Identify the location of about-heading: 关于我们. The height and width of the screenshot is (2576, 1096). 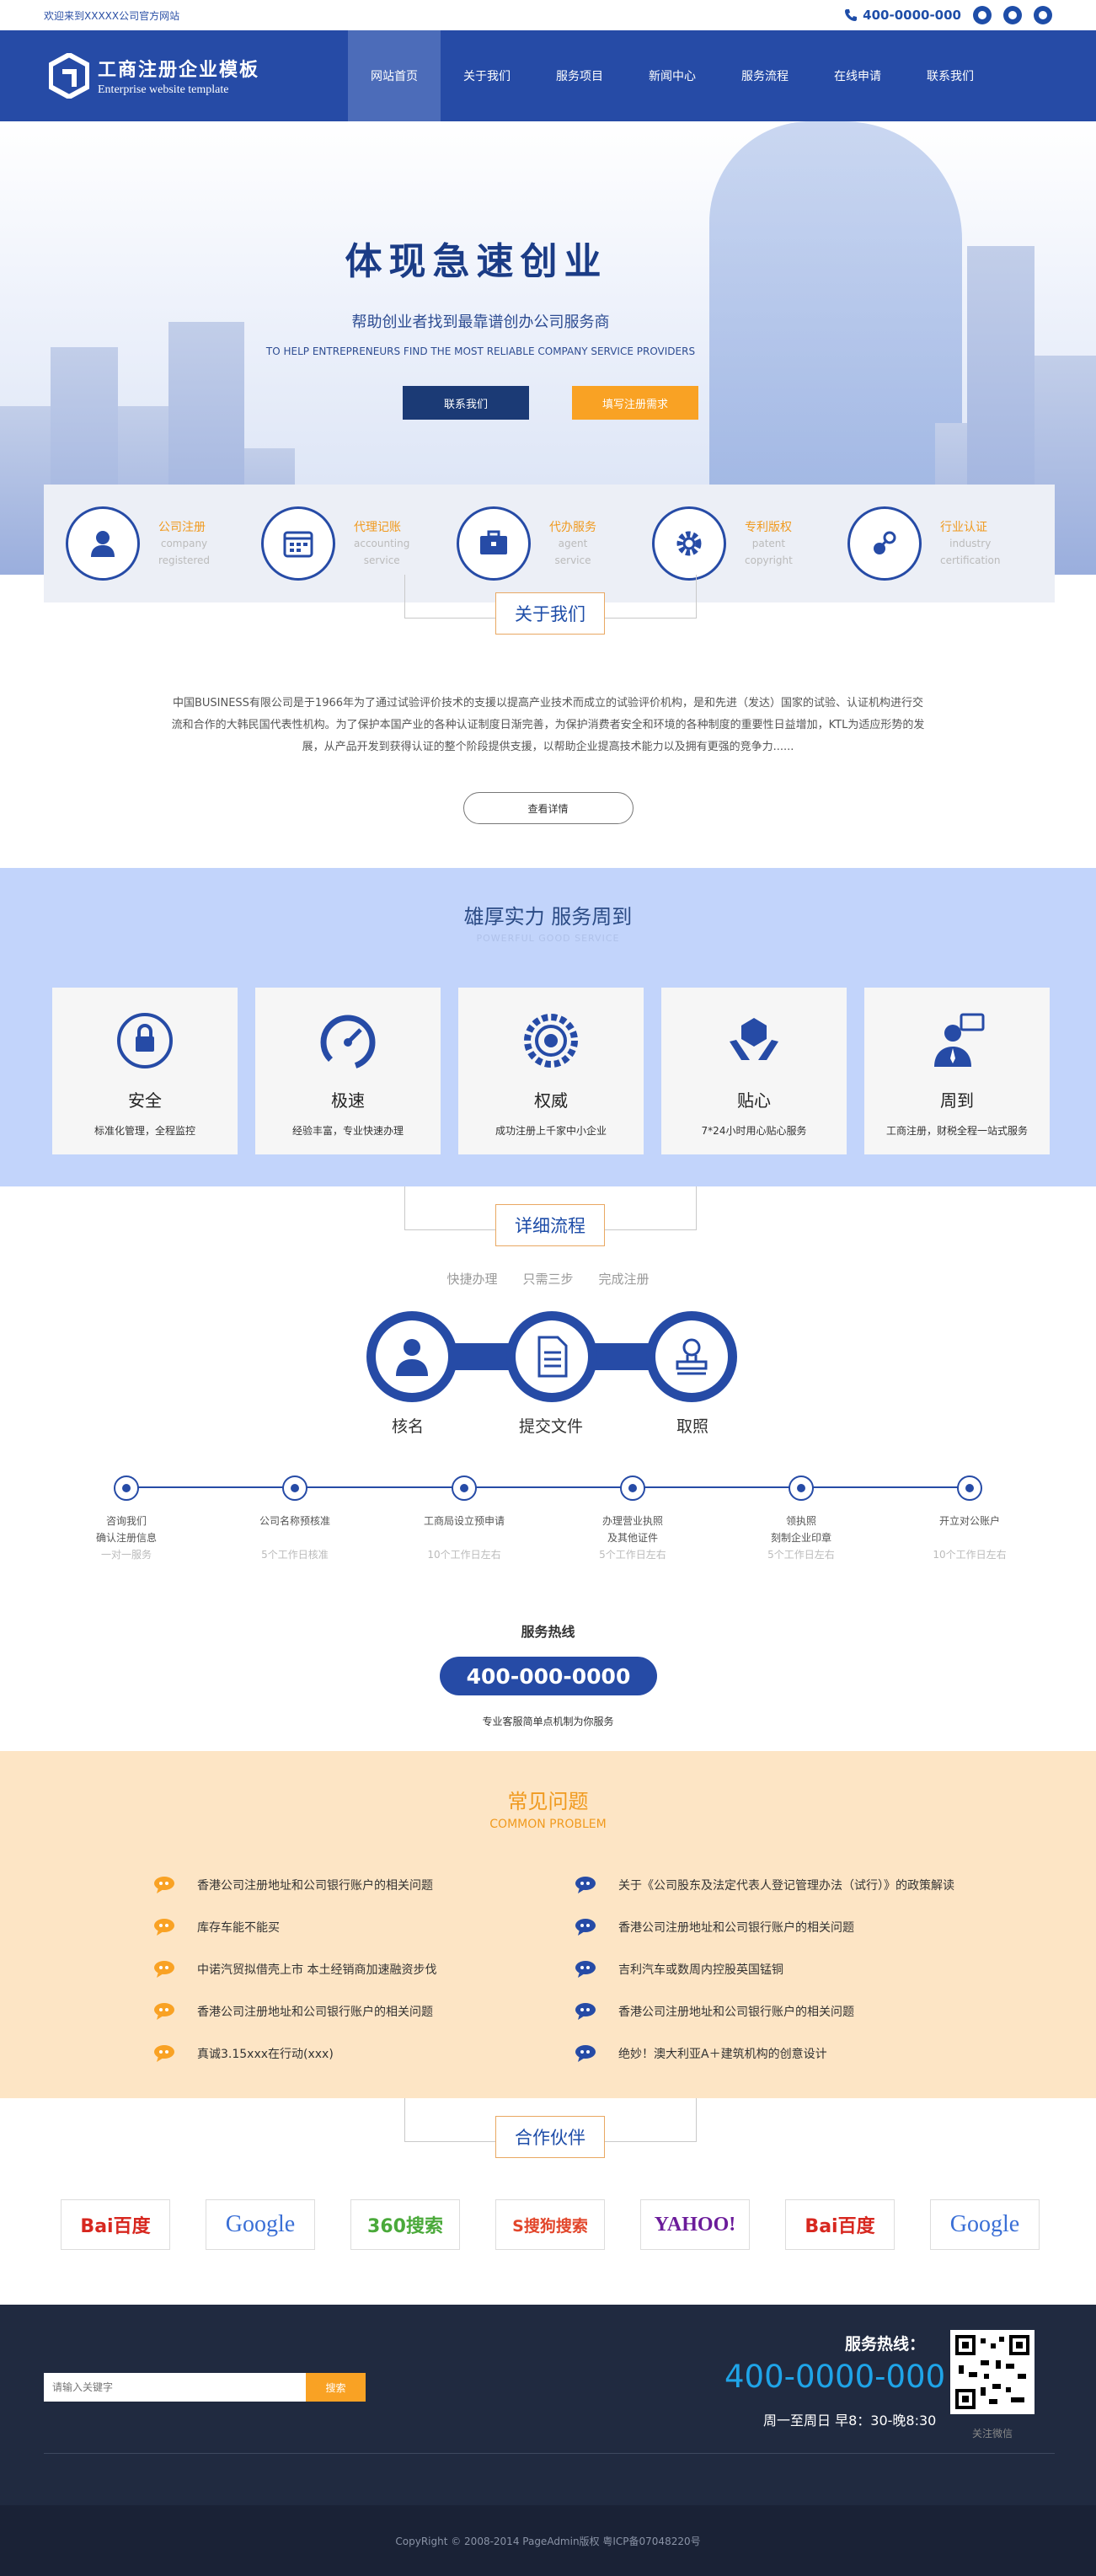
(550, 613).